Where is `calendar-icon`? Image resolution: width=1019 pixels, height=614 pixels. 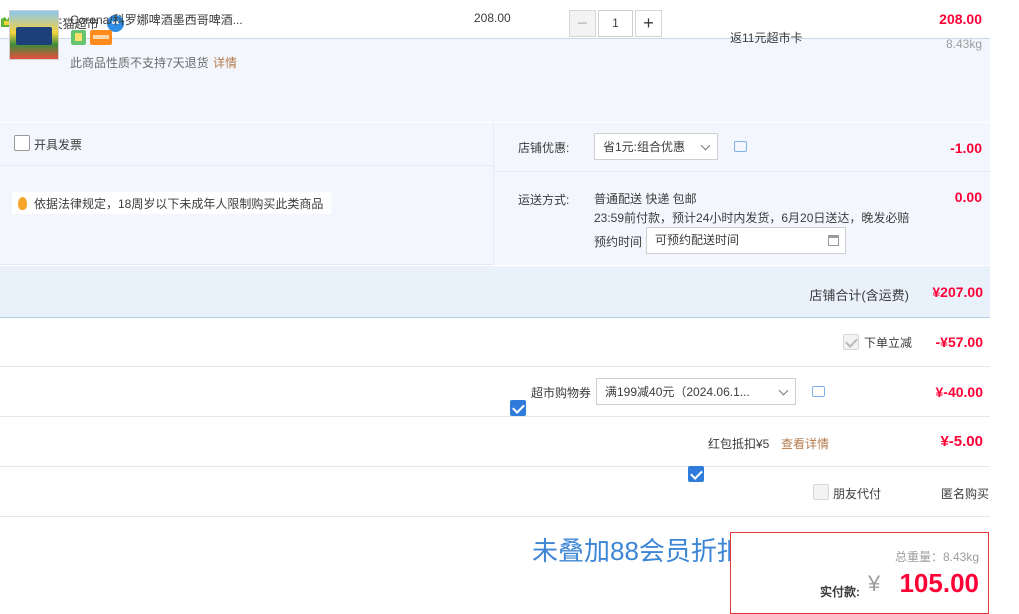
calendar-icon is located at coordinates (833, 240).